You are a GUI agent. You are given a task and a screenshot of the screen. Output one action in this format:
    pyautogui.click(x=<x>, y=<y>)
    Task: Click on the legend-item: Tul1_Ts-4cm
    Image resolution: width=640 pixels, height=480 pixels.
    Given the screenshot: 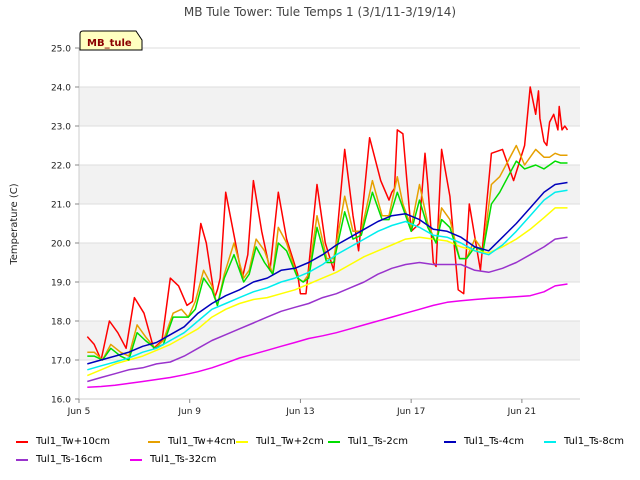 What is the action you would take?
    pyautogui.click(x=484, y=441)
    